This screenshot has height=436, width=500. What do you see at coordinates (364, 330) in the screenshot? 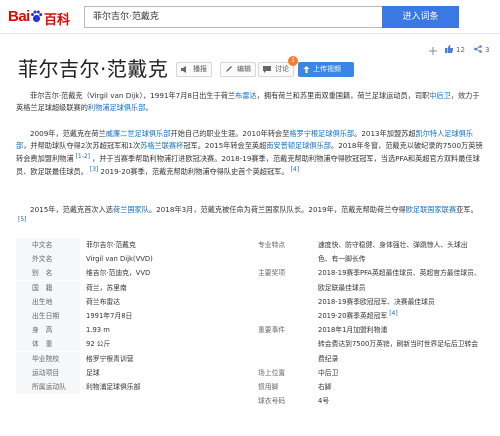
I see `info-row: 重要事件 2018年1月加盟利物浦` at bounding box center [364, 330].